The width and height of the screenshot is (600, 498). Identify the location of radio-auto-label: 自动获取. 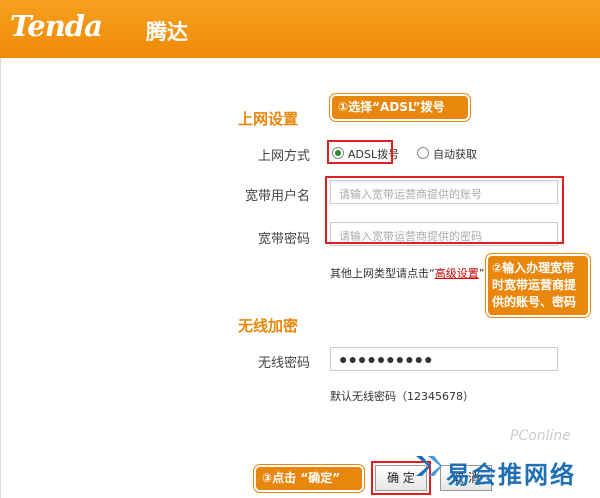
(455, 154).